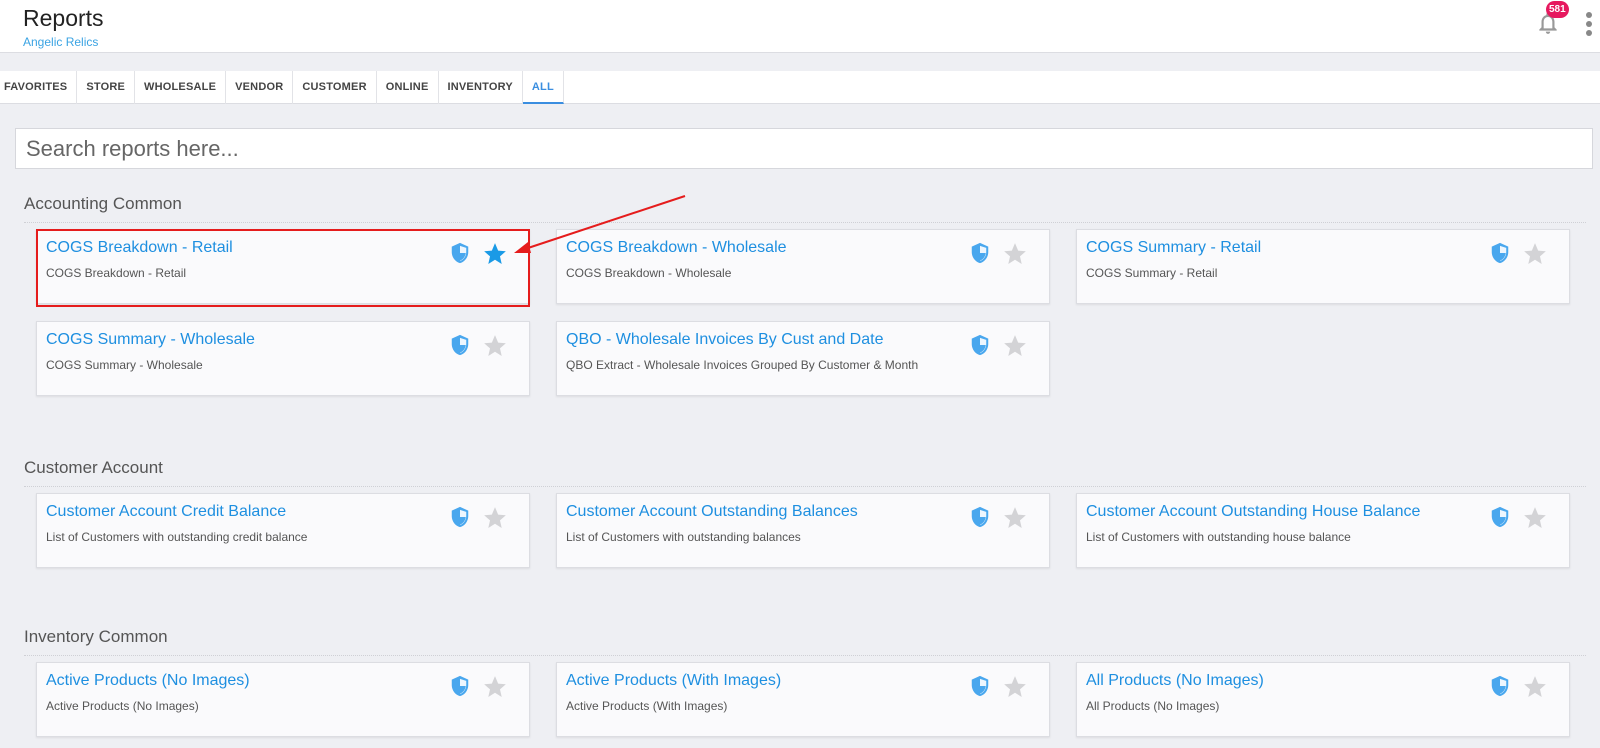  Describe the element at coordinates (543, 87) in the screenshot. I see `tab-all: ALL` at that location.